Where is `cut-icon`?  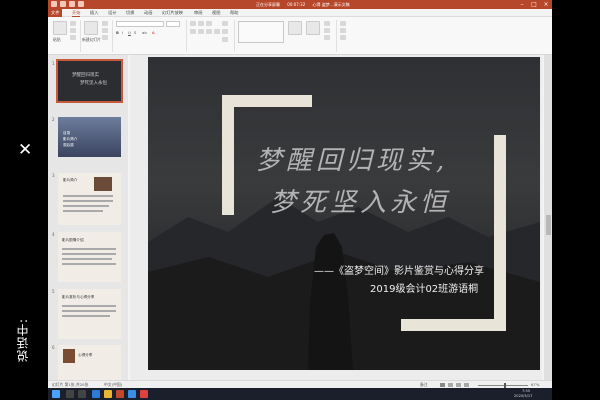
cut-icon is located at coordinates (73, 23).